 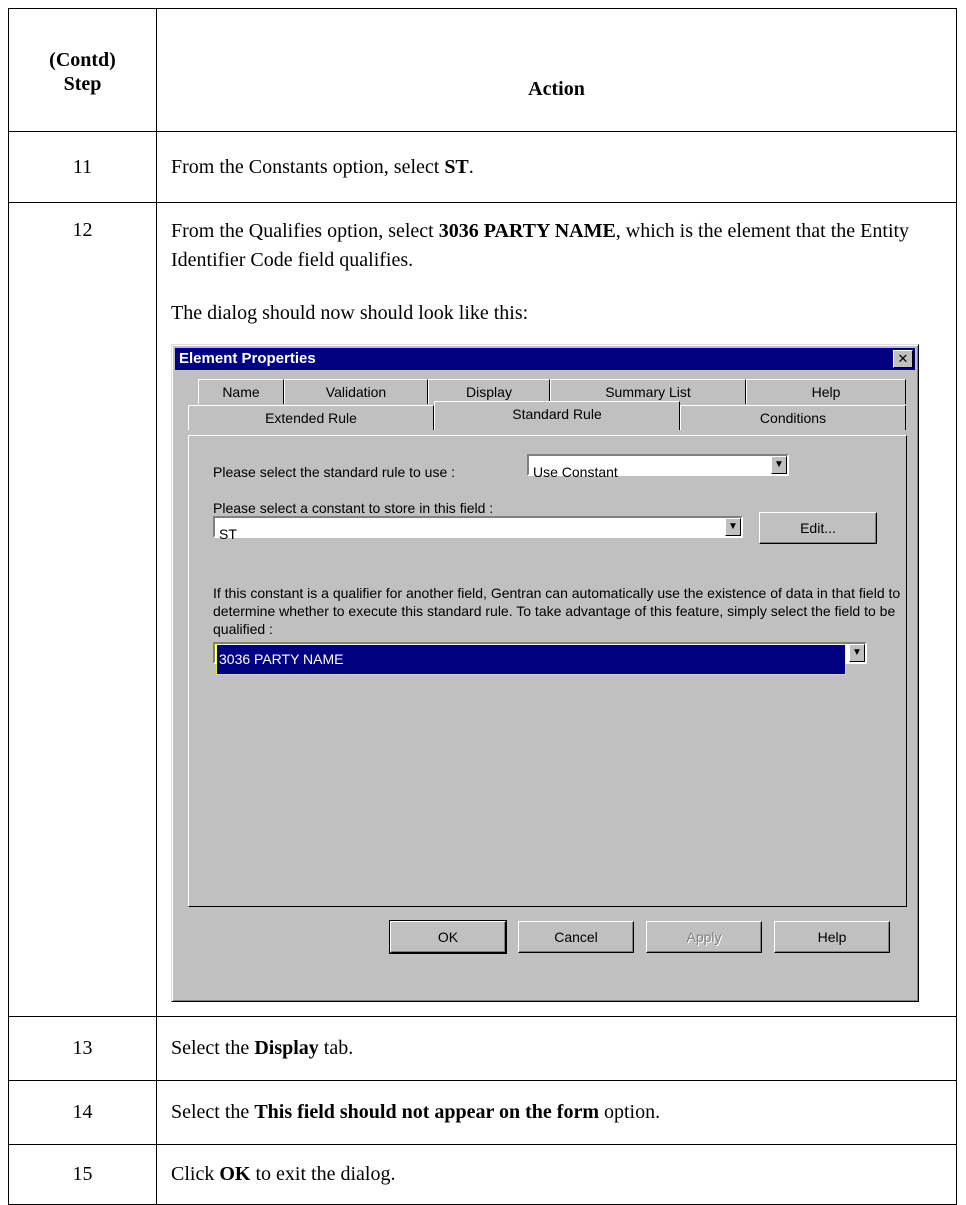 What do you see at coordinates (82, 609) in the screenshot?
I see `step-number: 12` at bounding box center [82, 609].